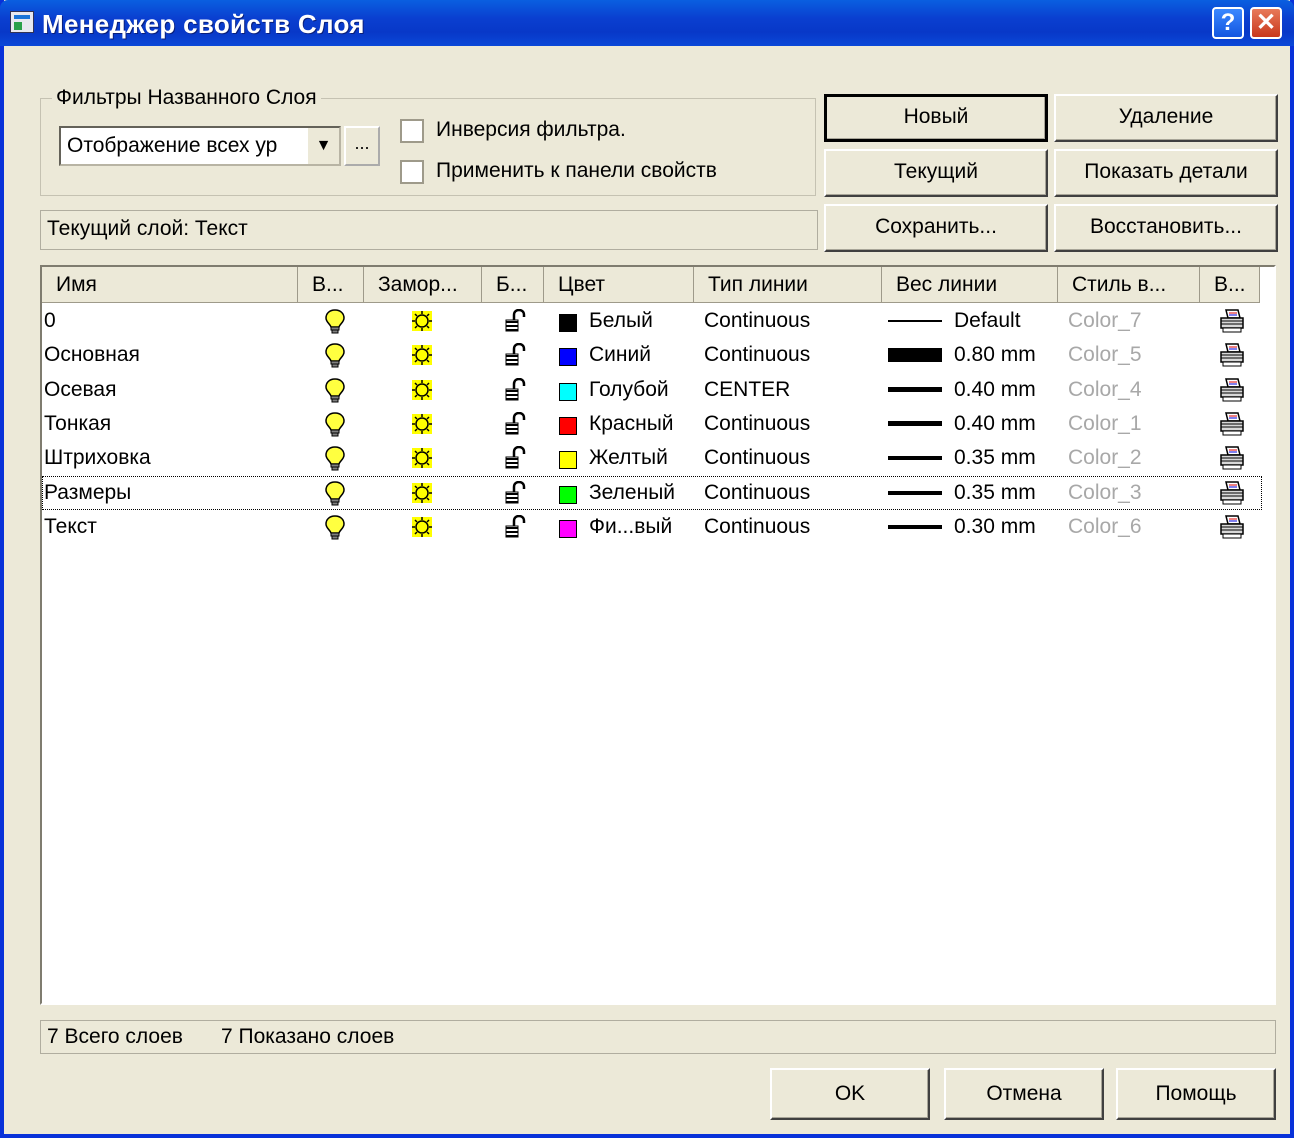 The width and height of the screenshot is (1294, 1138). Describe the element at coordinates (1105, 458) in the screenshot. I see `plot-style: Color_2` at that location.